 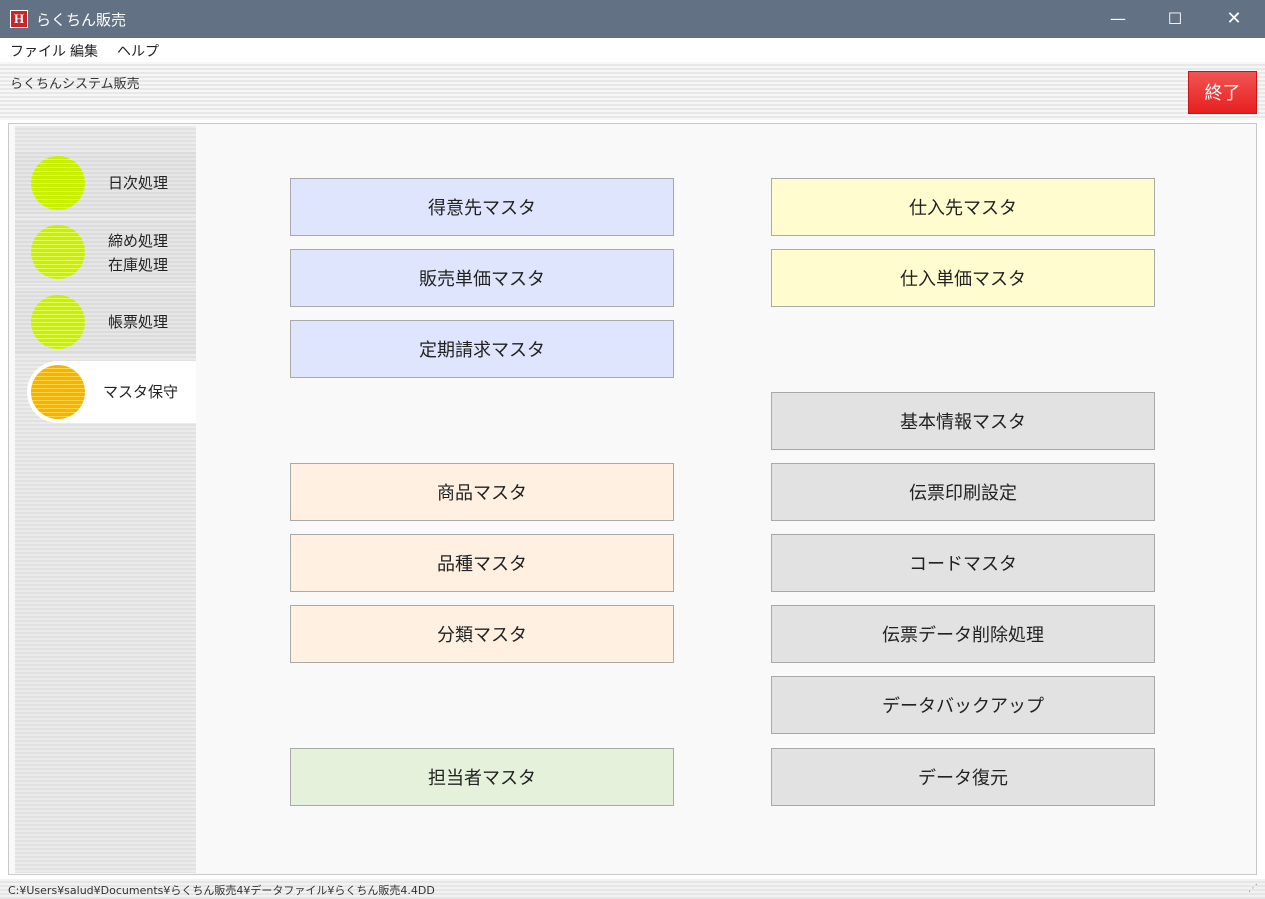 I want to click on variety-master-button: 品種マスタ, so click(x=482, y=563).